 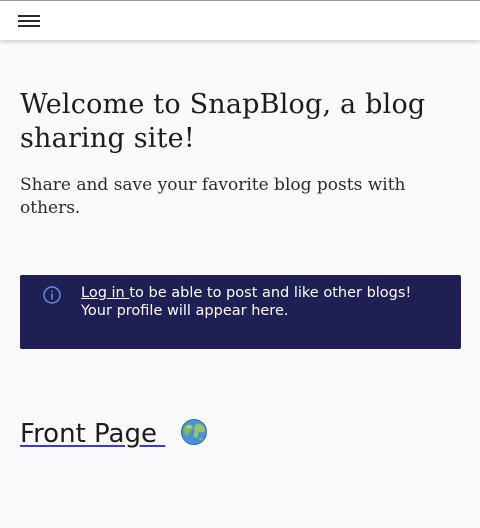 I want to click on login-link: Log in, so click(x=105, y=293).